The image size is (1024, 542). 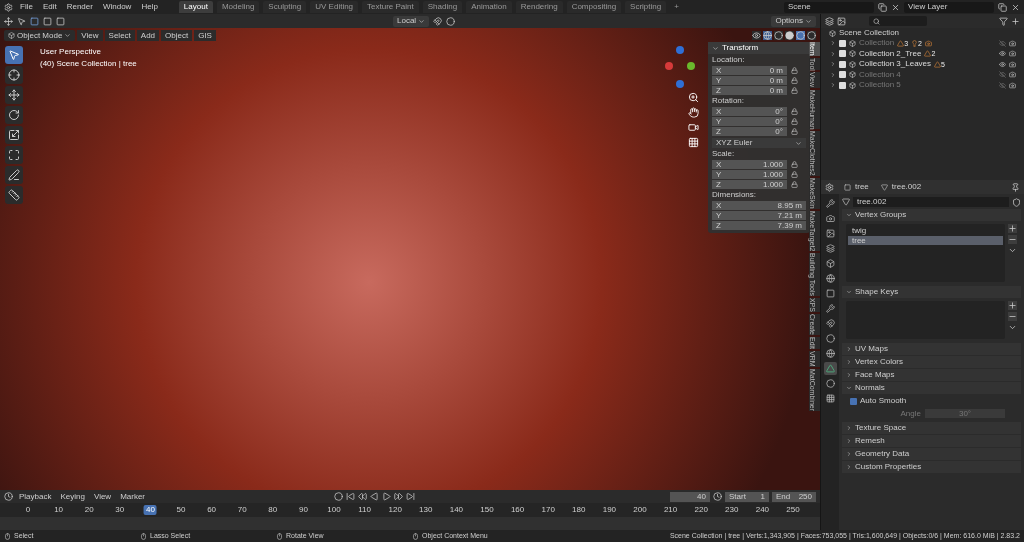 What do you see at coordinates (411, 496) in the screenshot?
I see `jump-end-icon` at bounding box center [411, 496].